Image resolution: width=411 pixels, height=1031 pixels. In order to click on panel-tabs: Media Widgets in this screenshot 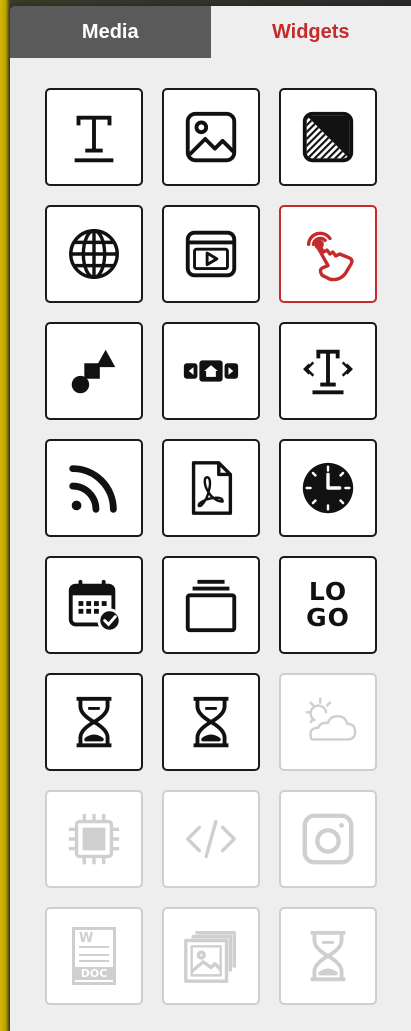, I will do `click(210, 32)`.